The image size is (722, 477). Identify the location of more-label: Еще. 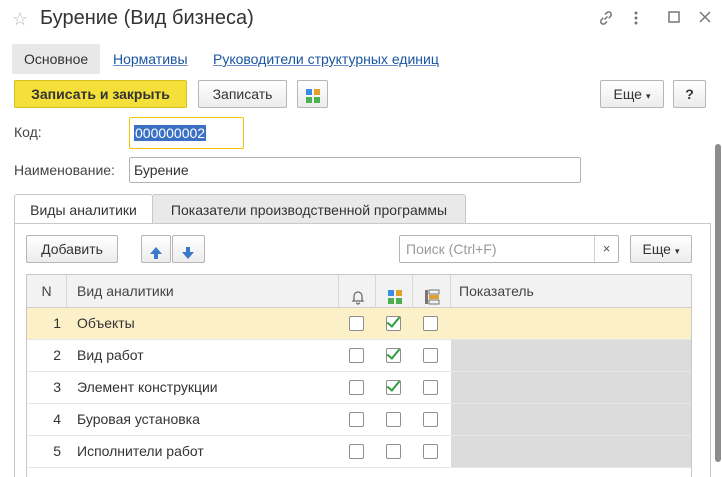
(627, 94).